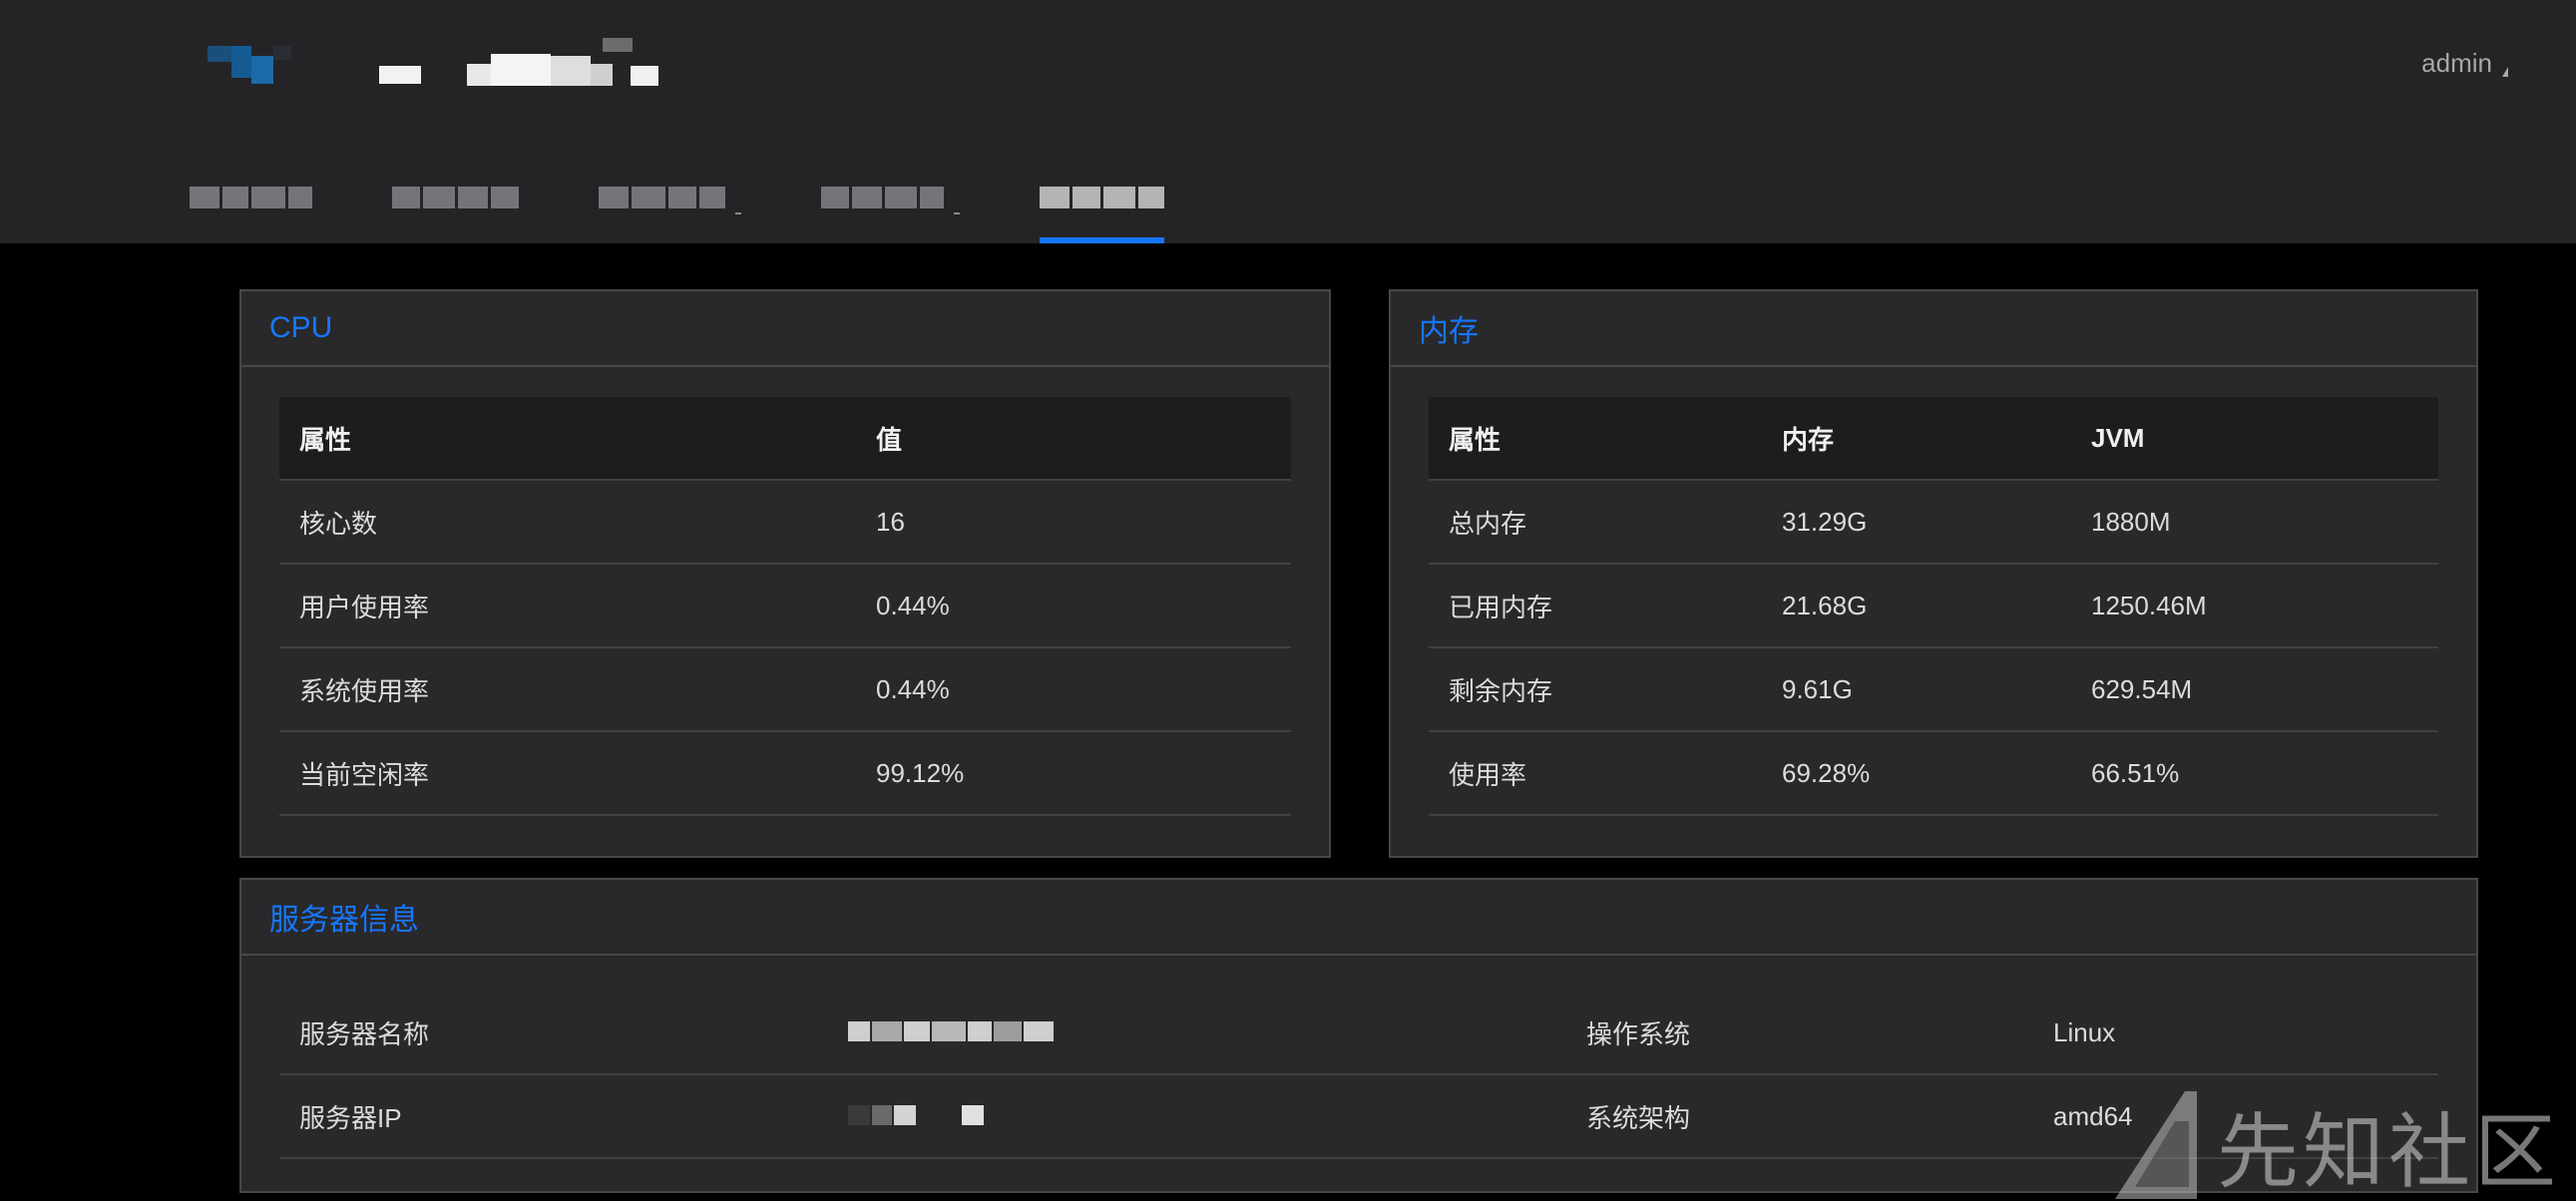  Describe the element at coordinates (1488, 523) in the screenshot. I see `table-cell: 总内存` at that location.